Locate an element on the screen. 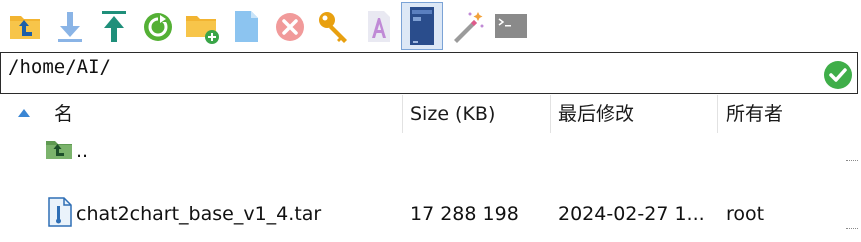  file-name: .. is located at coordinates (82, 151).